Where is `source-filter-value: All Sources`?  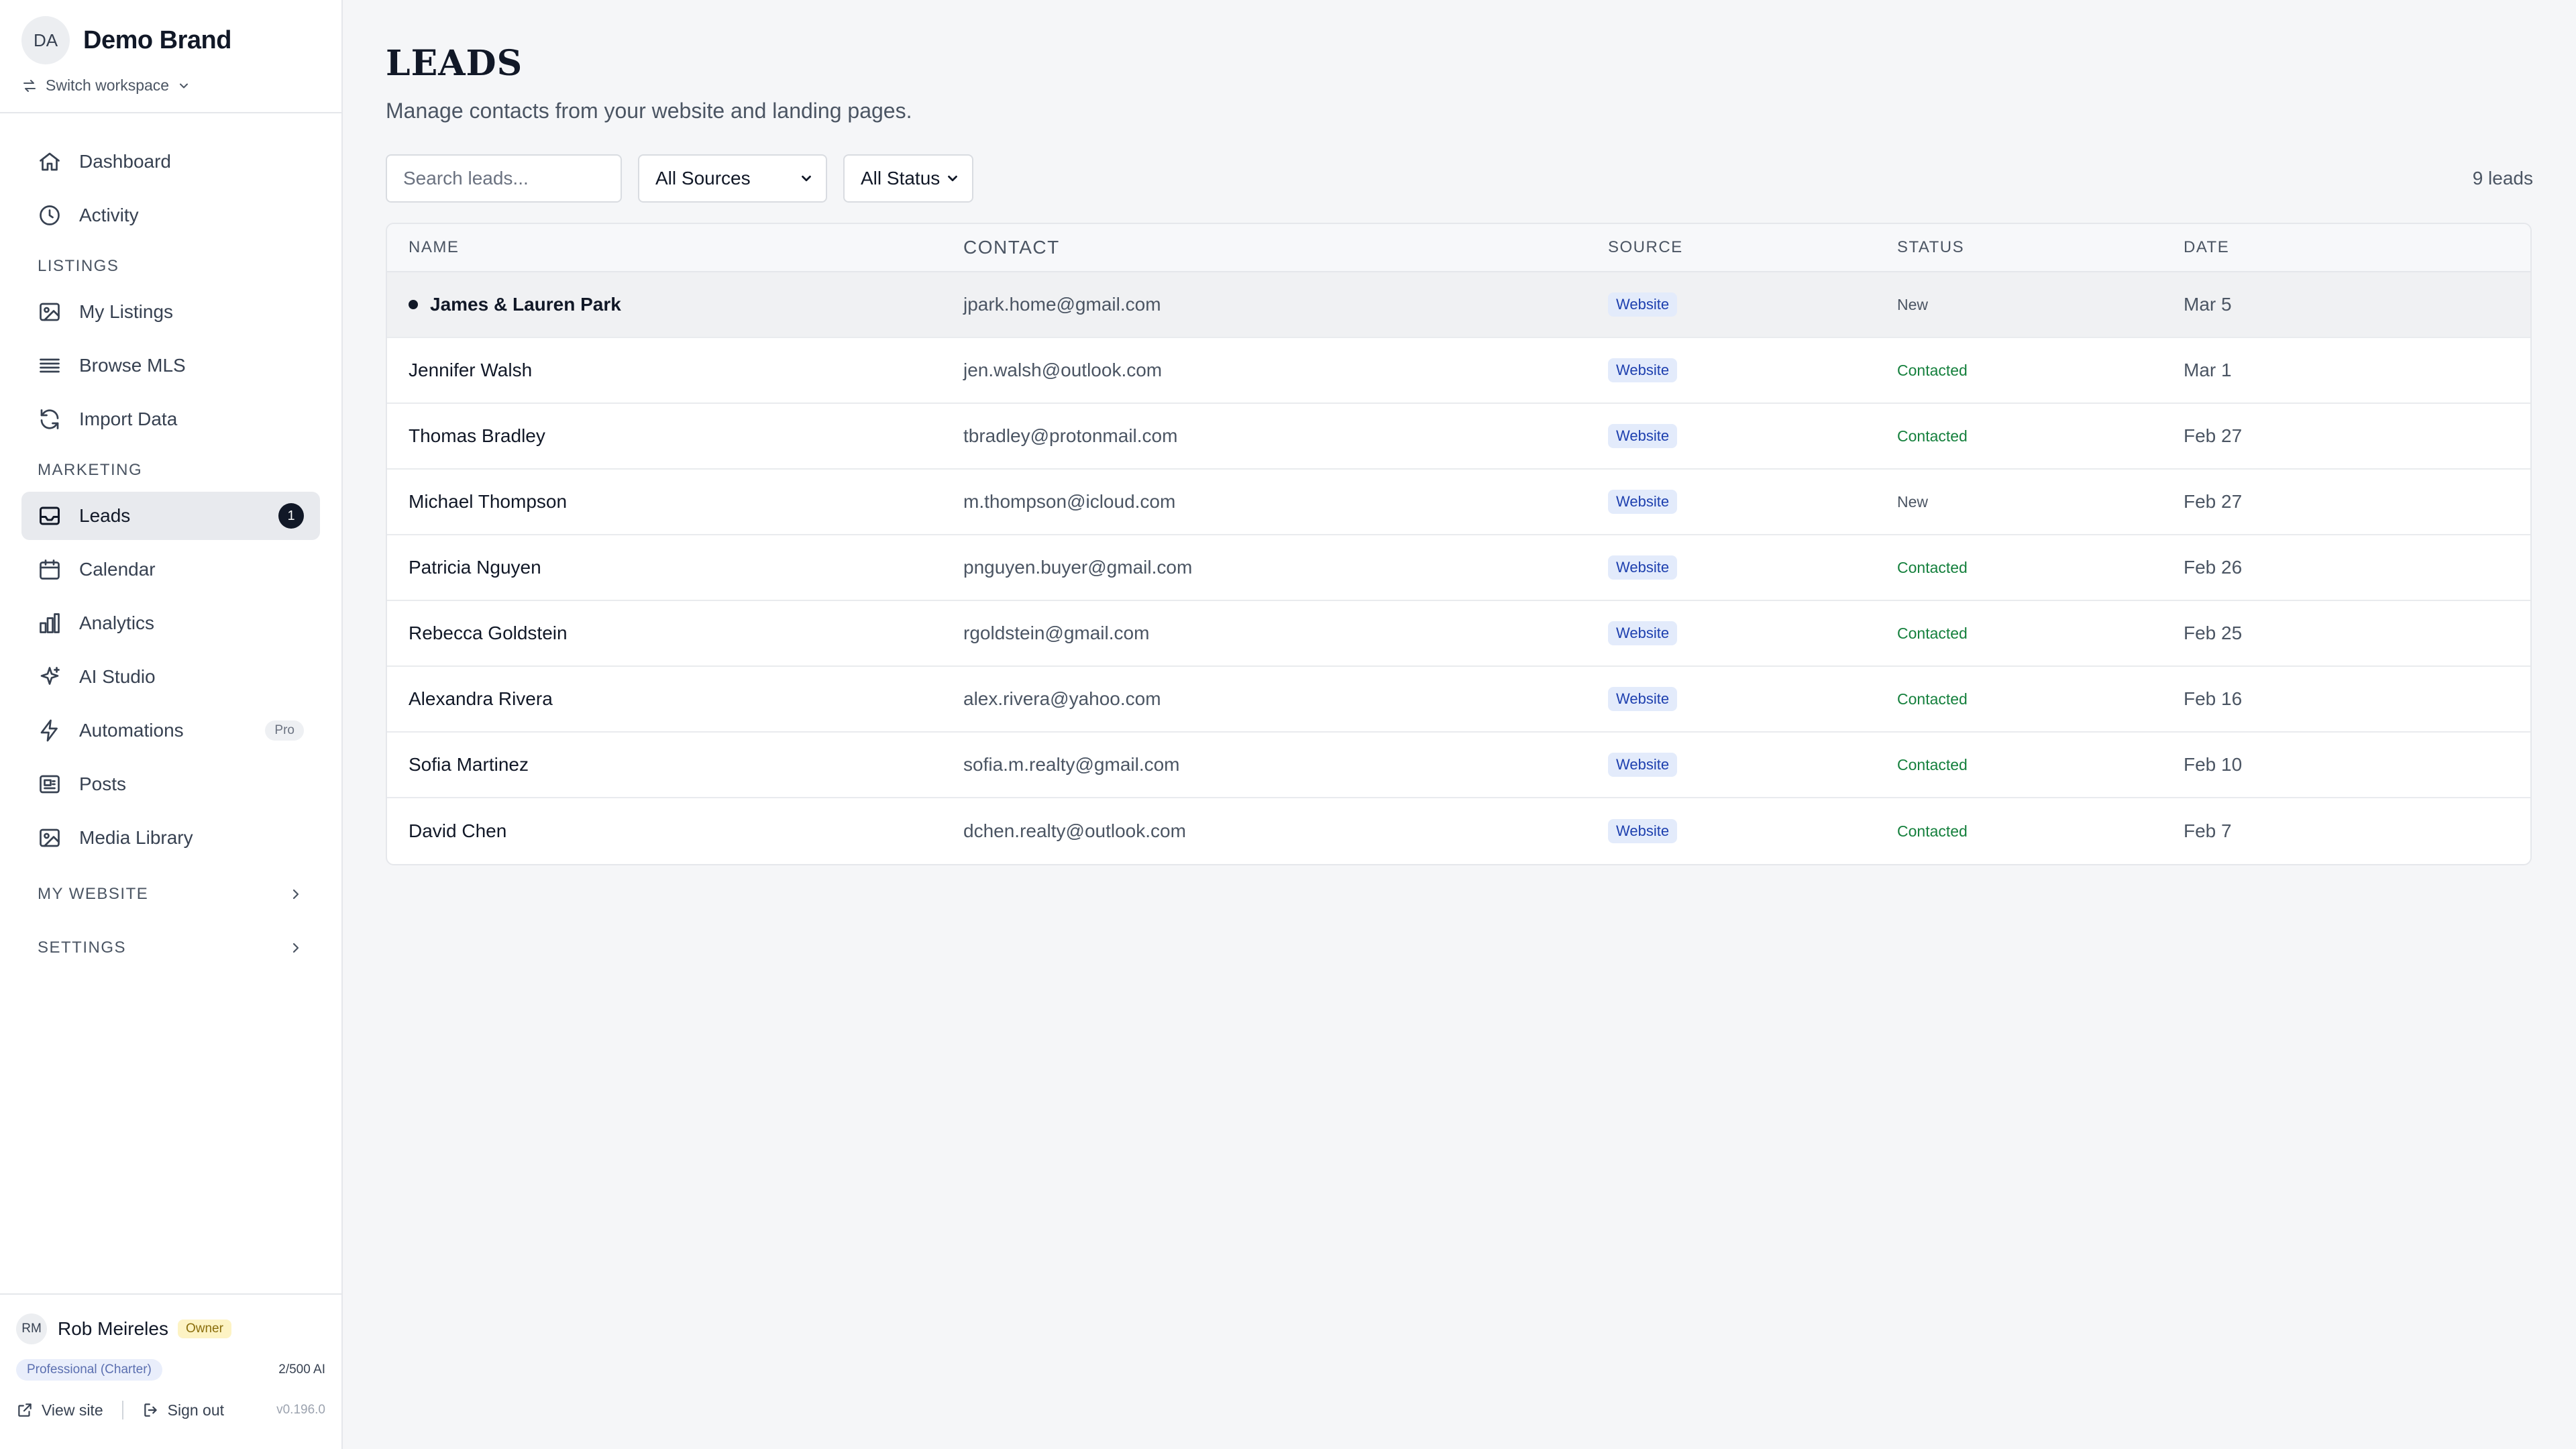 source-filter-value: All Sources is located at coordinates (703, 178).